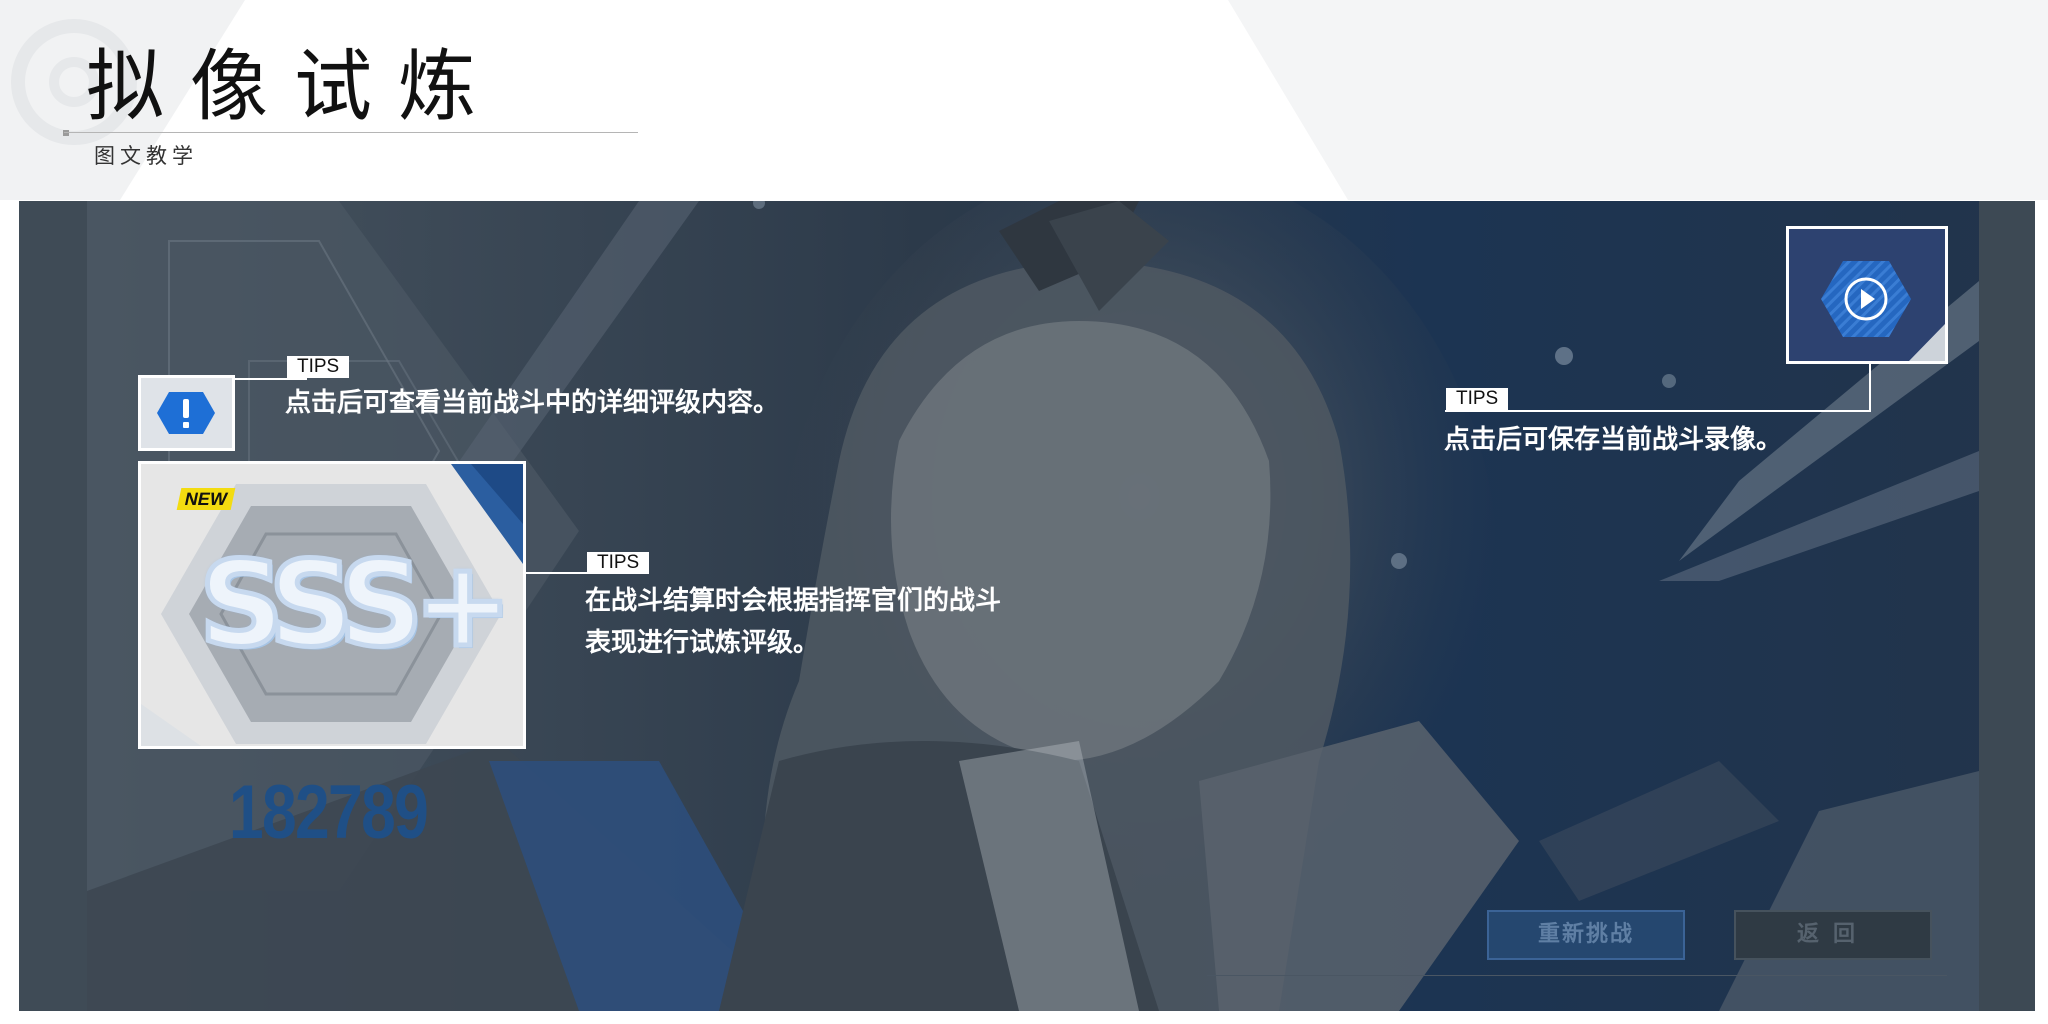  What do you see at coordinates (1613, 440) in the screenshot?
I see `tip3-text: 点击后可保存当前战斗录像。` at bounding box center [1613, 440].